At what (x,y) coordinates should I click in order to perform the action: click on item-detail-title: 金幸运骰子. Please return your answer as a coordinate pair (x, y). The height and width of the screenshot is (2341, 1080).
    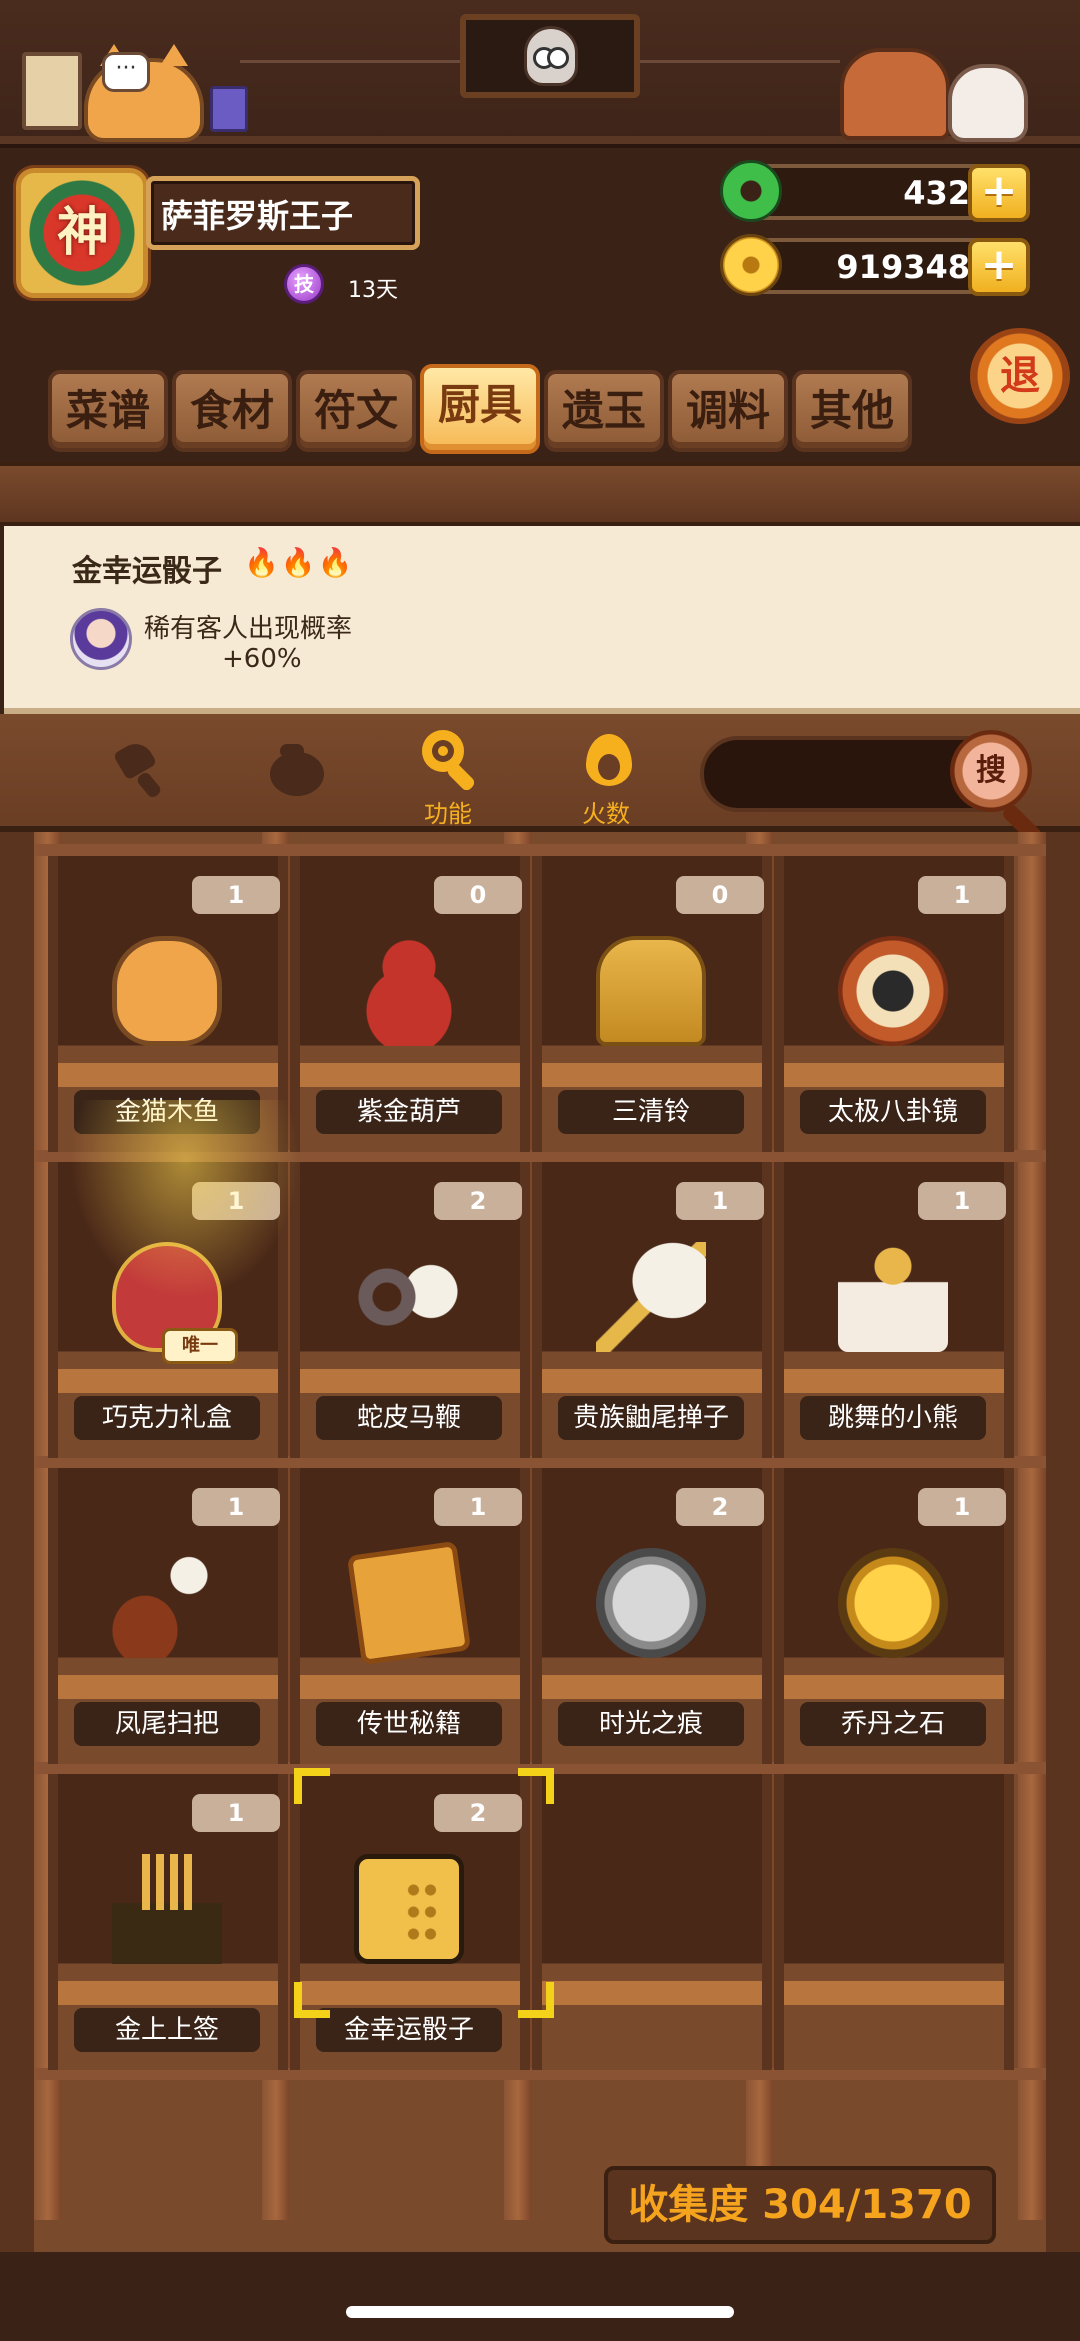
    Looking at the image, I should click on (147, 571).